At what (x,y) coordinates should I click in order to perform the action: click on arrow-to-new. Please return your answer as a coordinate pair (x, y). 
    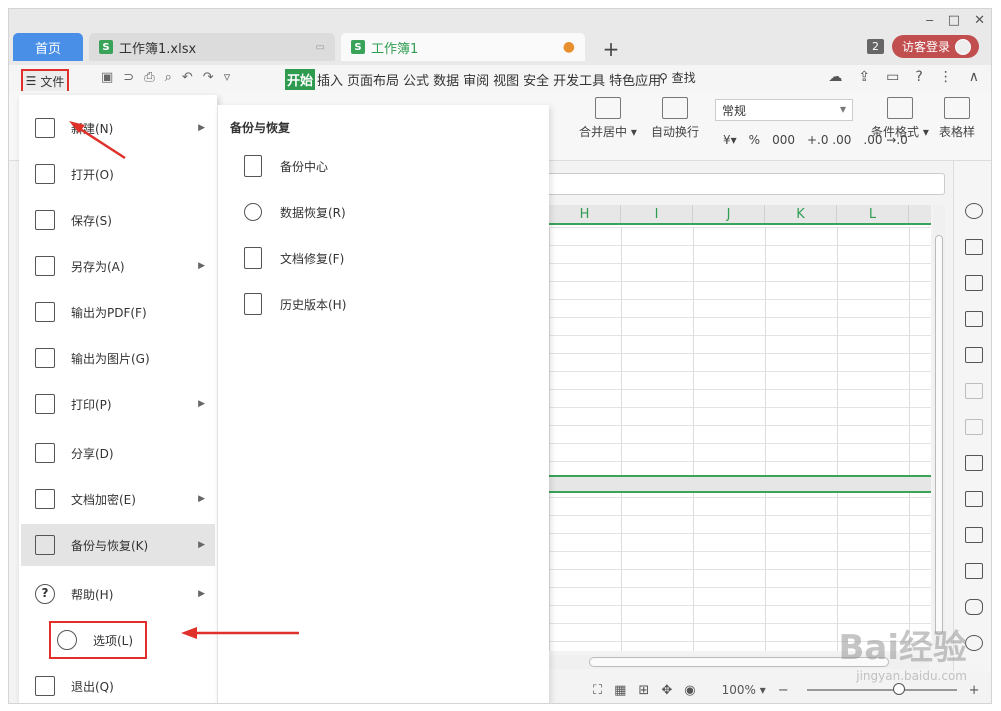
    Looking at the image, I should click on (101, 142).